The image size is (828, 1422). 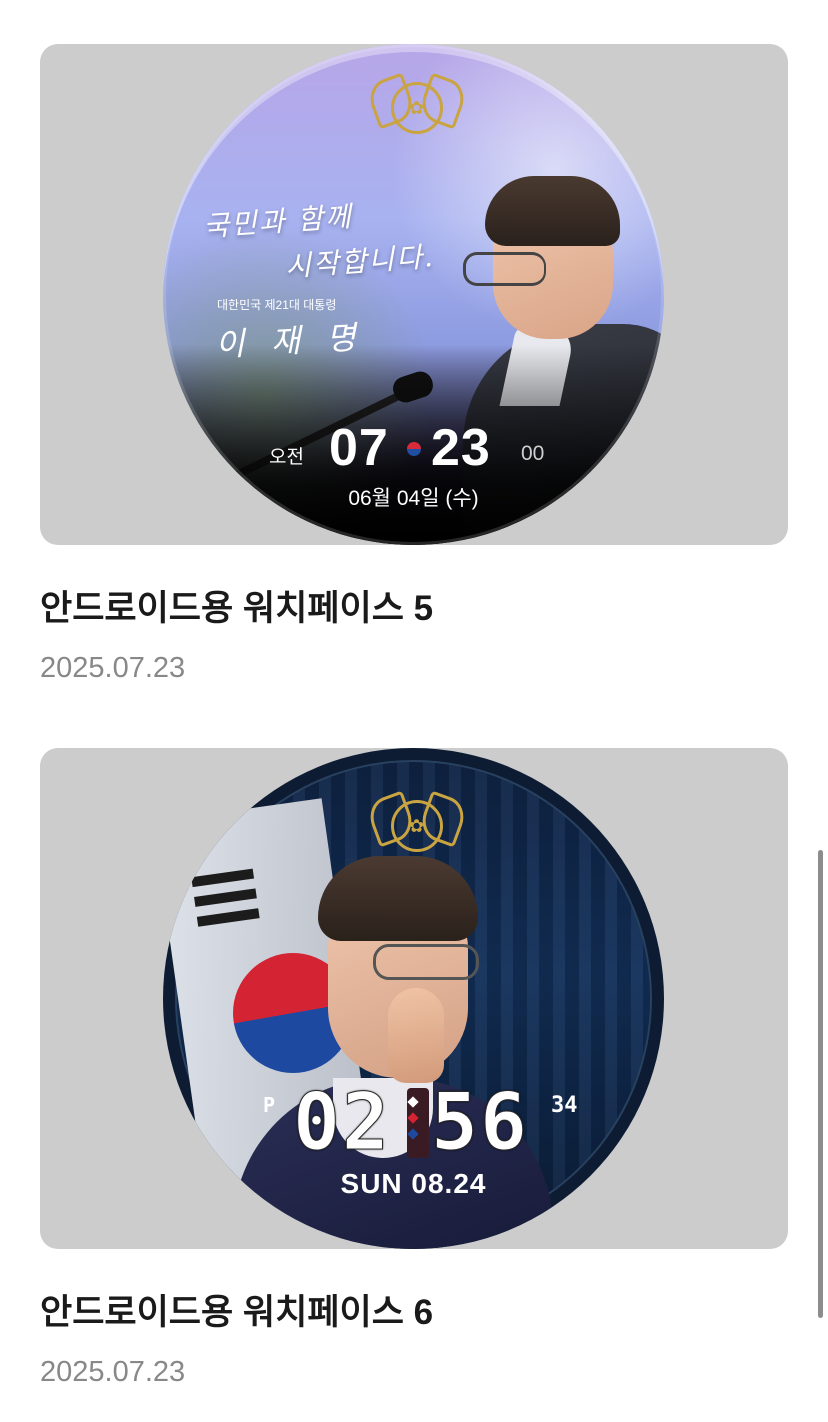 I want to click on portrait-hair, so click(x=398, y=898).